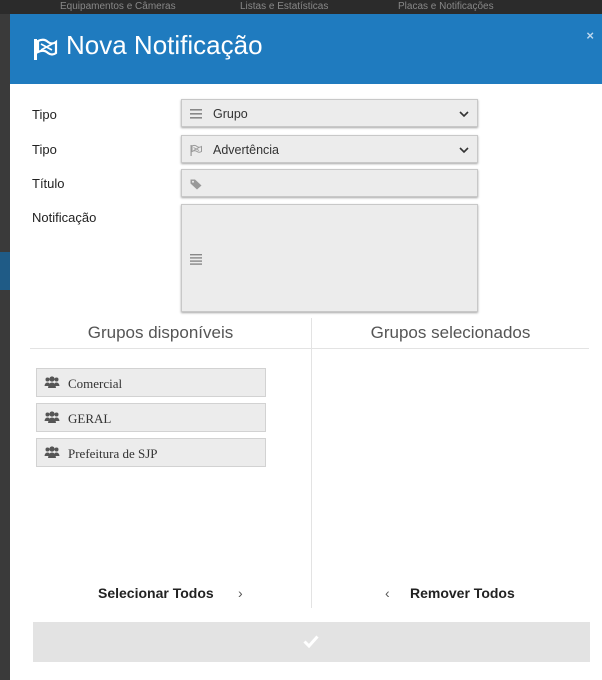 The width and height of the screenshot is (602, 680). What do you see at coordinates (113, 453) in the screenshot?
I see `group-label: Prefeitura de SJP` at bounding box center [113, 453].